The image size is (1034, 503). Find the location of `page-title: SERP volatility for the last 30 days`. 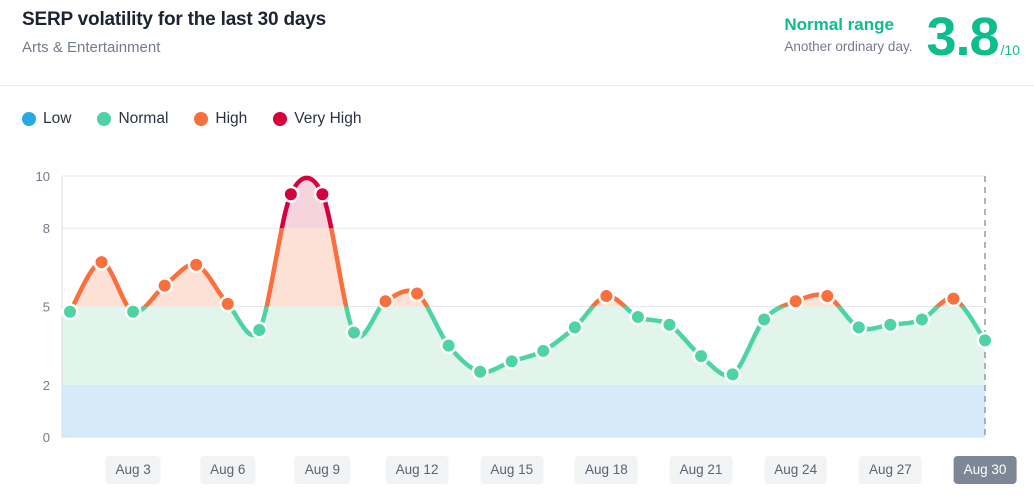

page-title: SERP volatility for the last 30 days is located at coordinates (174, 19).